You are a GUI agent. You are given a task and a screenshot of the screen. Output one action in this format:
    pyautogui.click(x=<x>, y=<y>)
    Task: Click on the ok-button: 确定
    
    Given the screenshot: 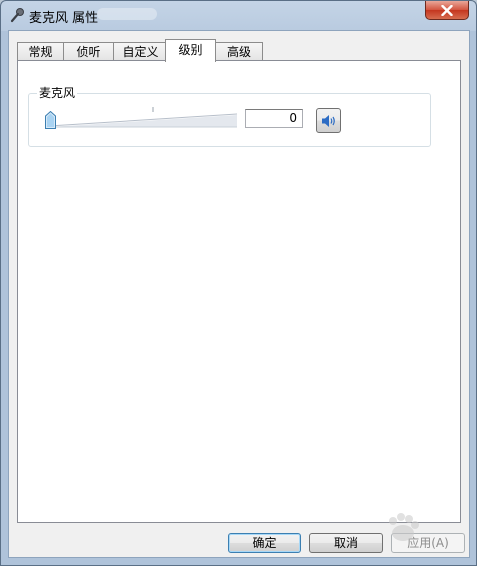 What is the action you would take?
    pyautogui.click(x=264, y=543)
    